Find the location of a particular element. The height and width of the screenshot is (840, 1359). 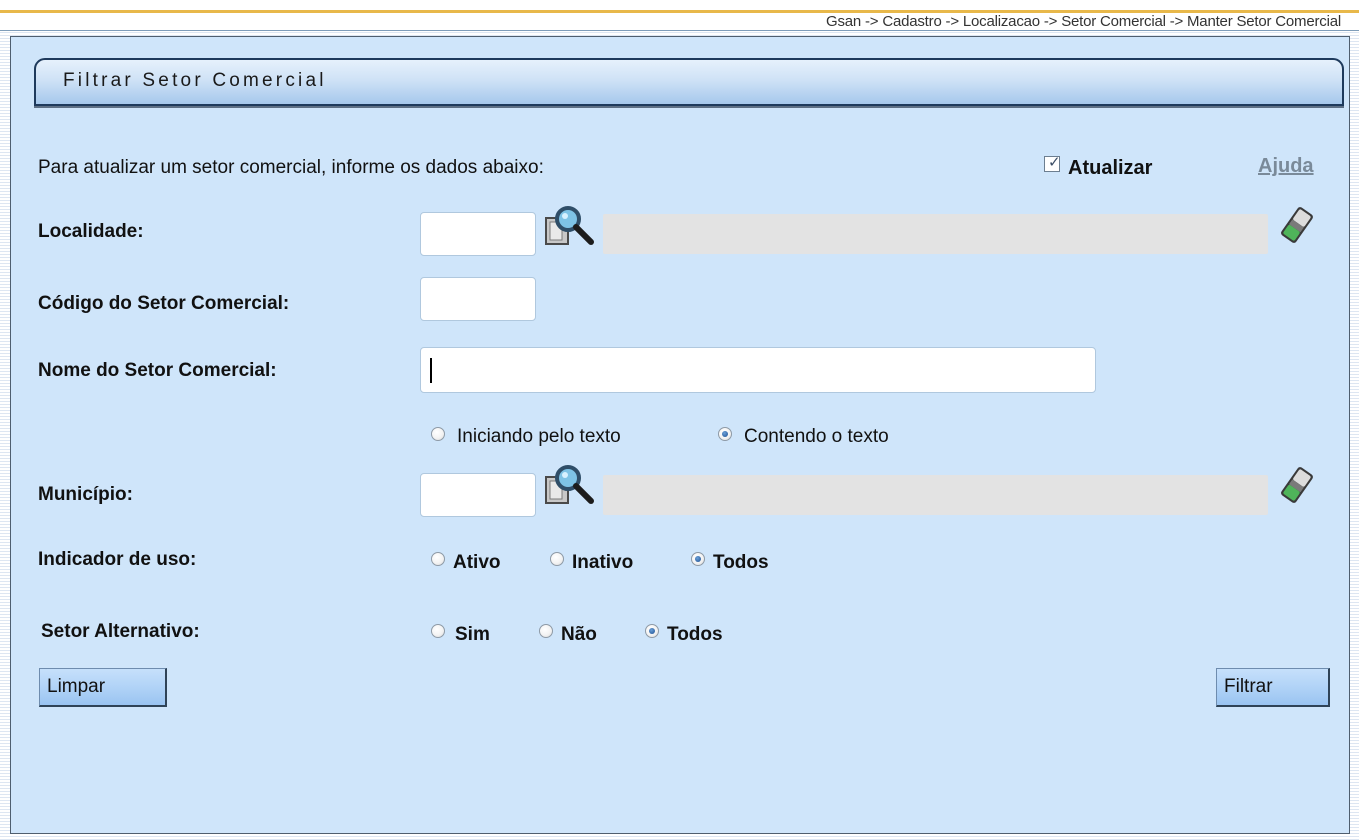

update-label: Atualizar is located at coordinates (1110, 168).